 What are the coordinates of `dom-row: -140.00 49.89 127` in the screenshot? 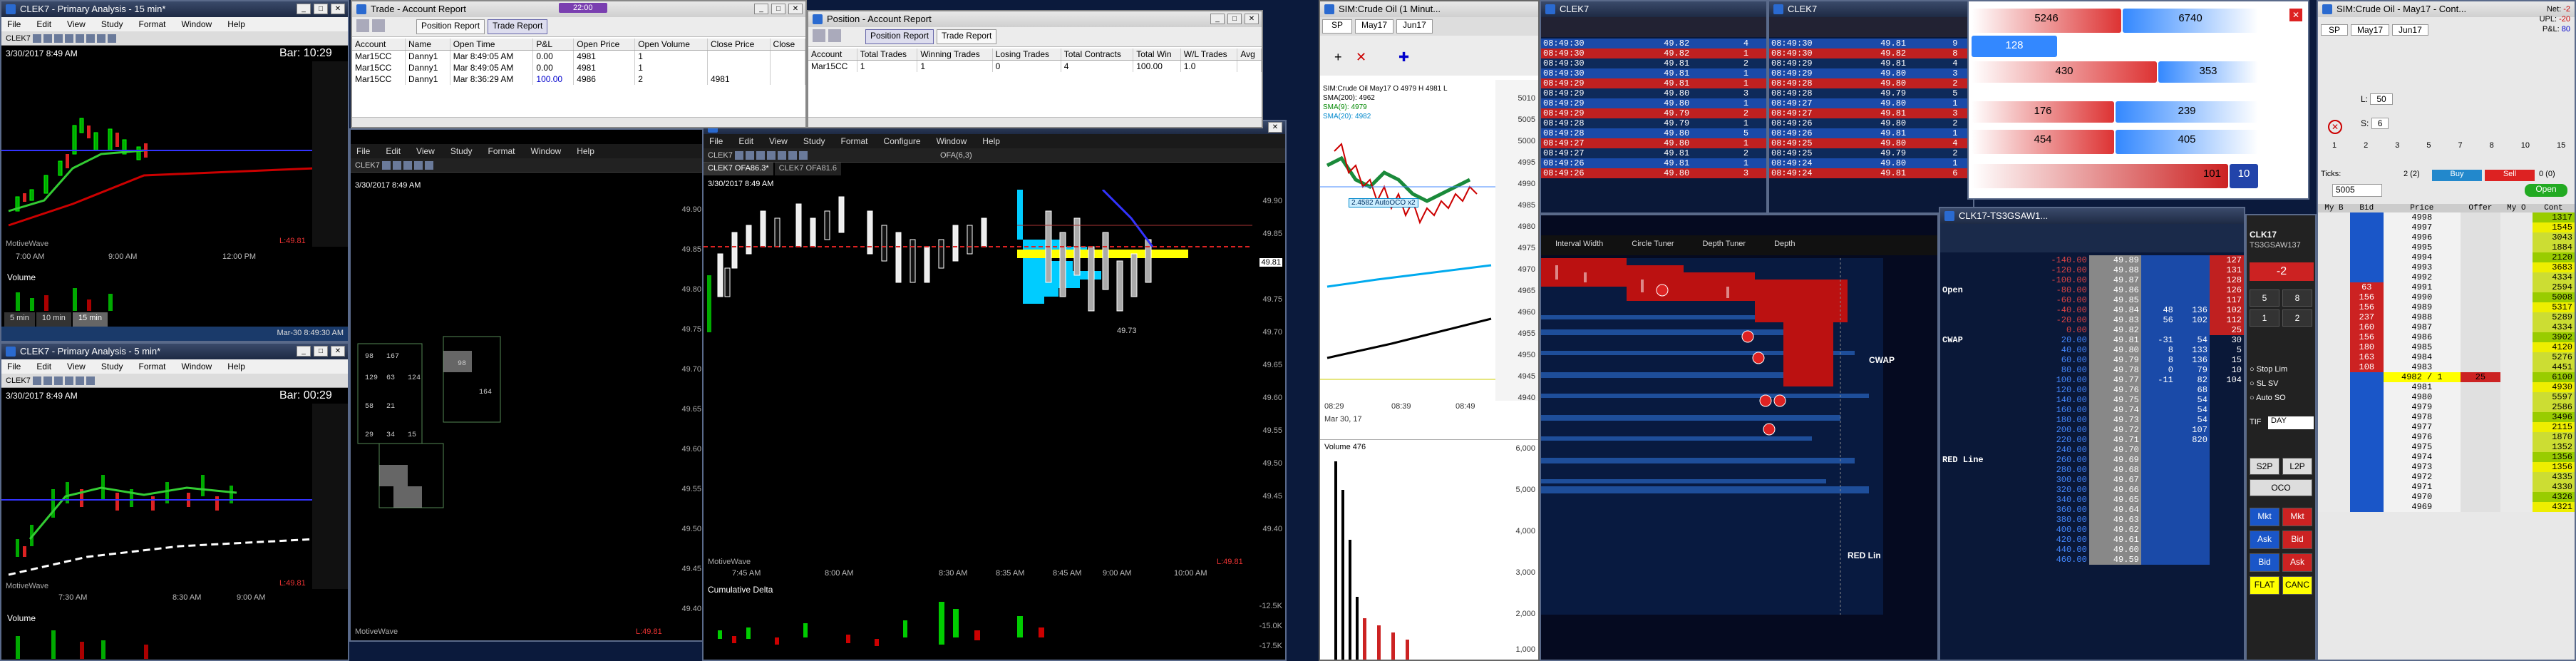 It's located at (2092, 260).